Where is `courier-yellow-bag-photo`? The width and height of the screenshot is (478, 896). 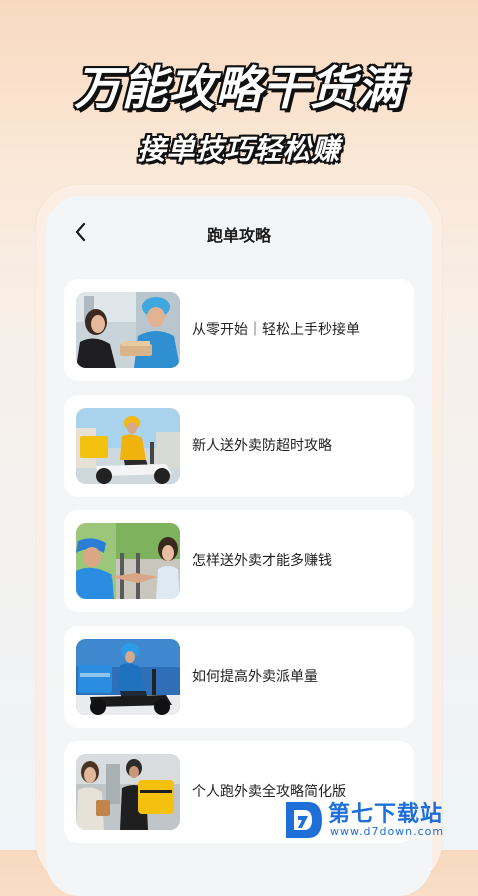 courier-yellow-bag-photo is located at coordinates (128, 792).